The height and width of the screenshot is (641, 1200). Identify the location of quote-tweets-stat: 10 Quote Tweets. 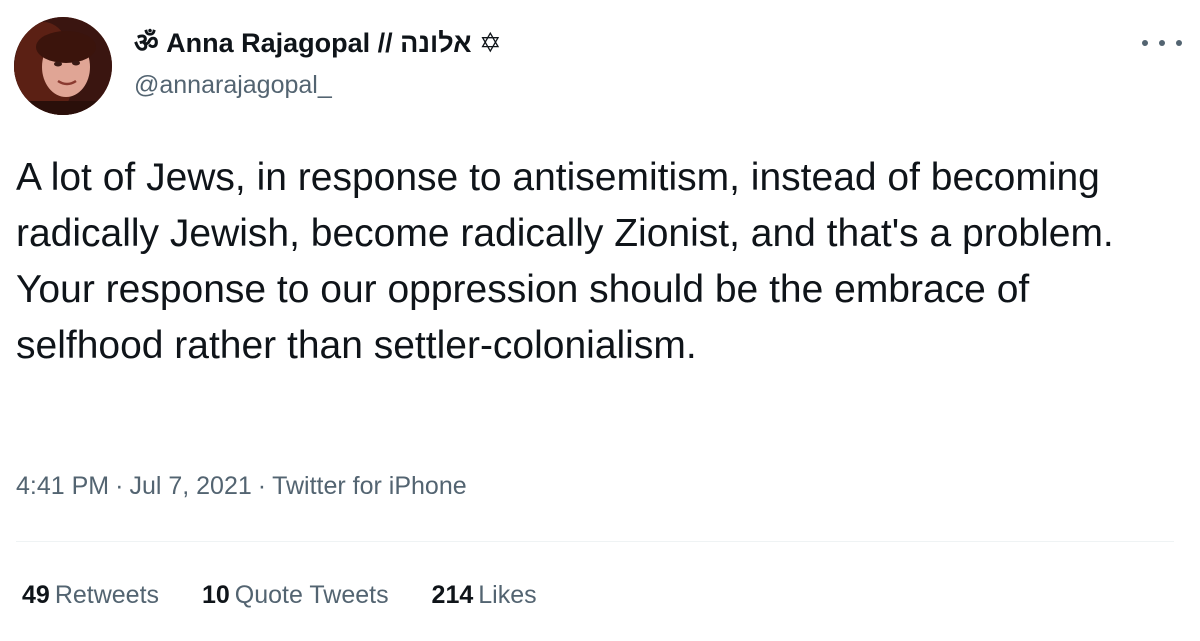
(295, 595).